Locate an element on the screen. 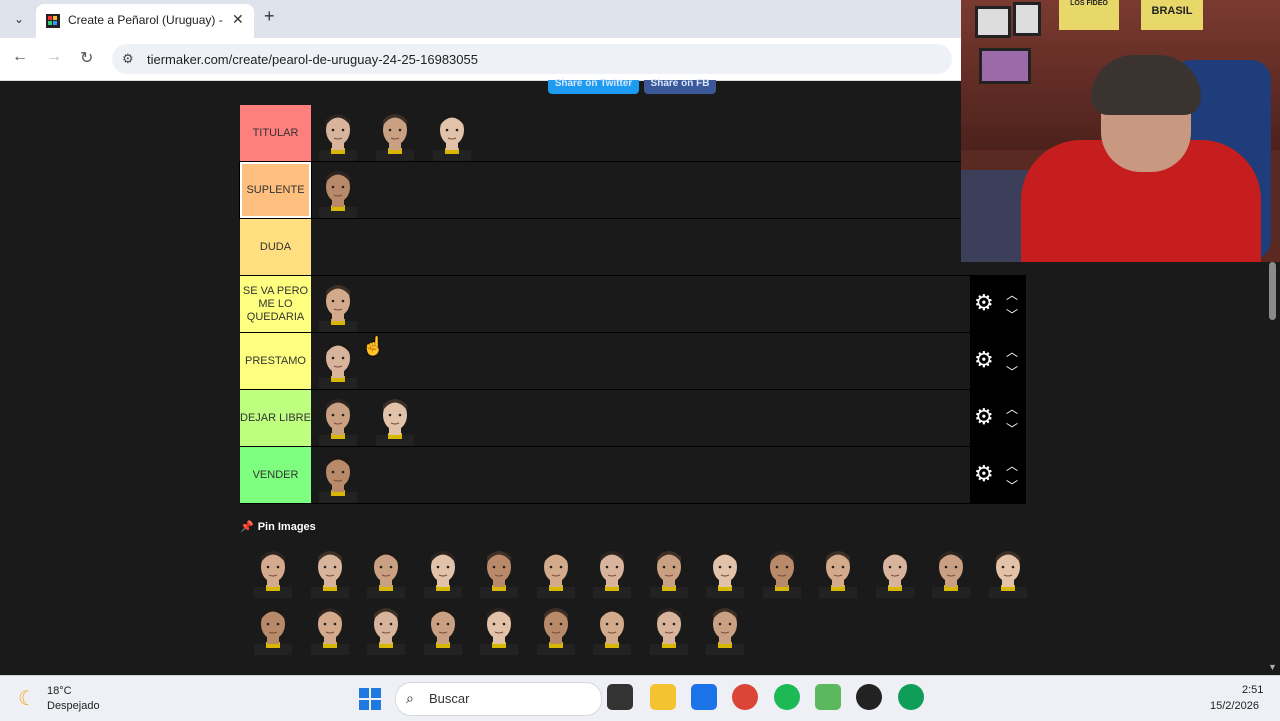 This screenshot has width=1280, height=721. obs-icon is located at coordinates (869, 697).